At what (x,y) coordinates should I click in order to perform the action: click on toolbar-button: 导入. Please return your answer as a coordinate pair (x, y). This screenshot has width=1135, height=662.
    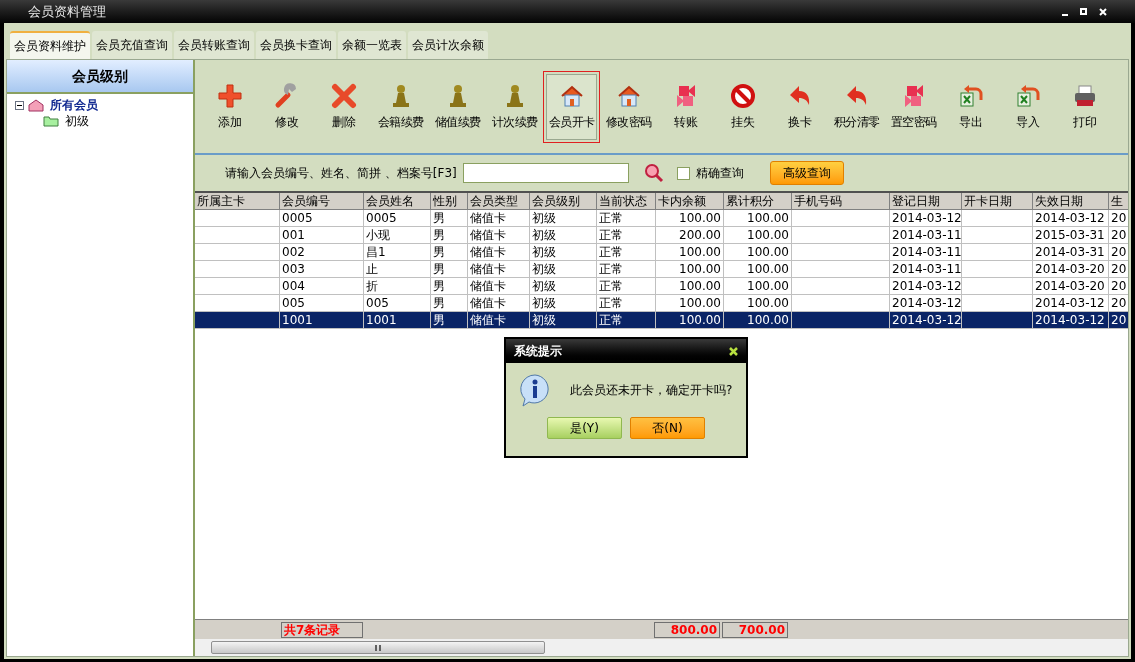
    Looking at the image, I should click on (1027, 106).